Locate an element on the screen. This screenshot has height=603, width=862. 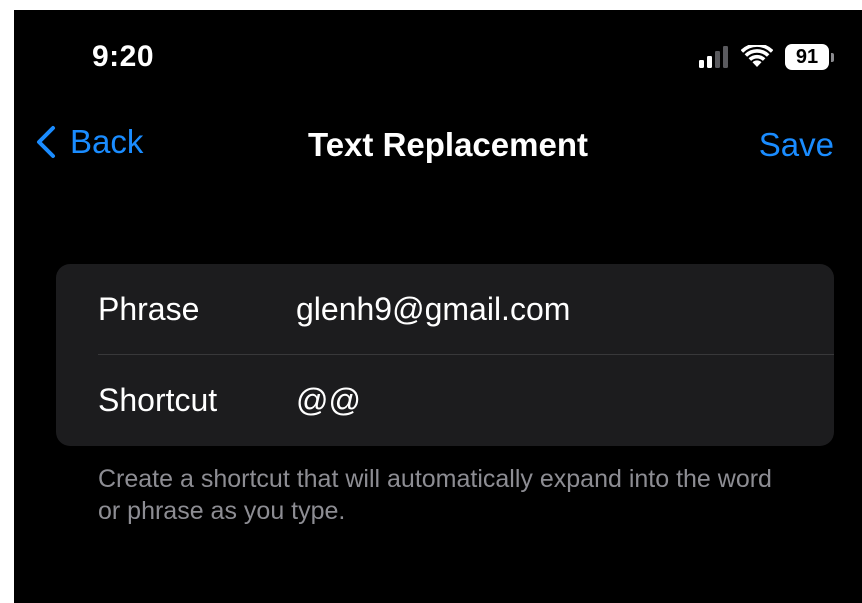
battery-indicator: 91 is located at coordinates (809, 57).